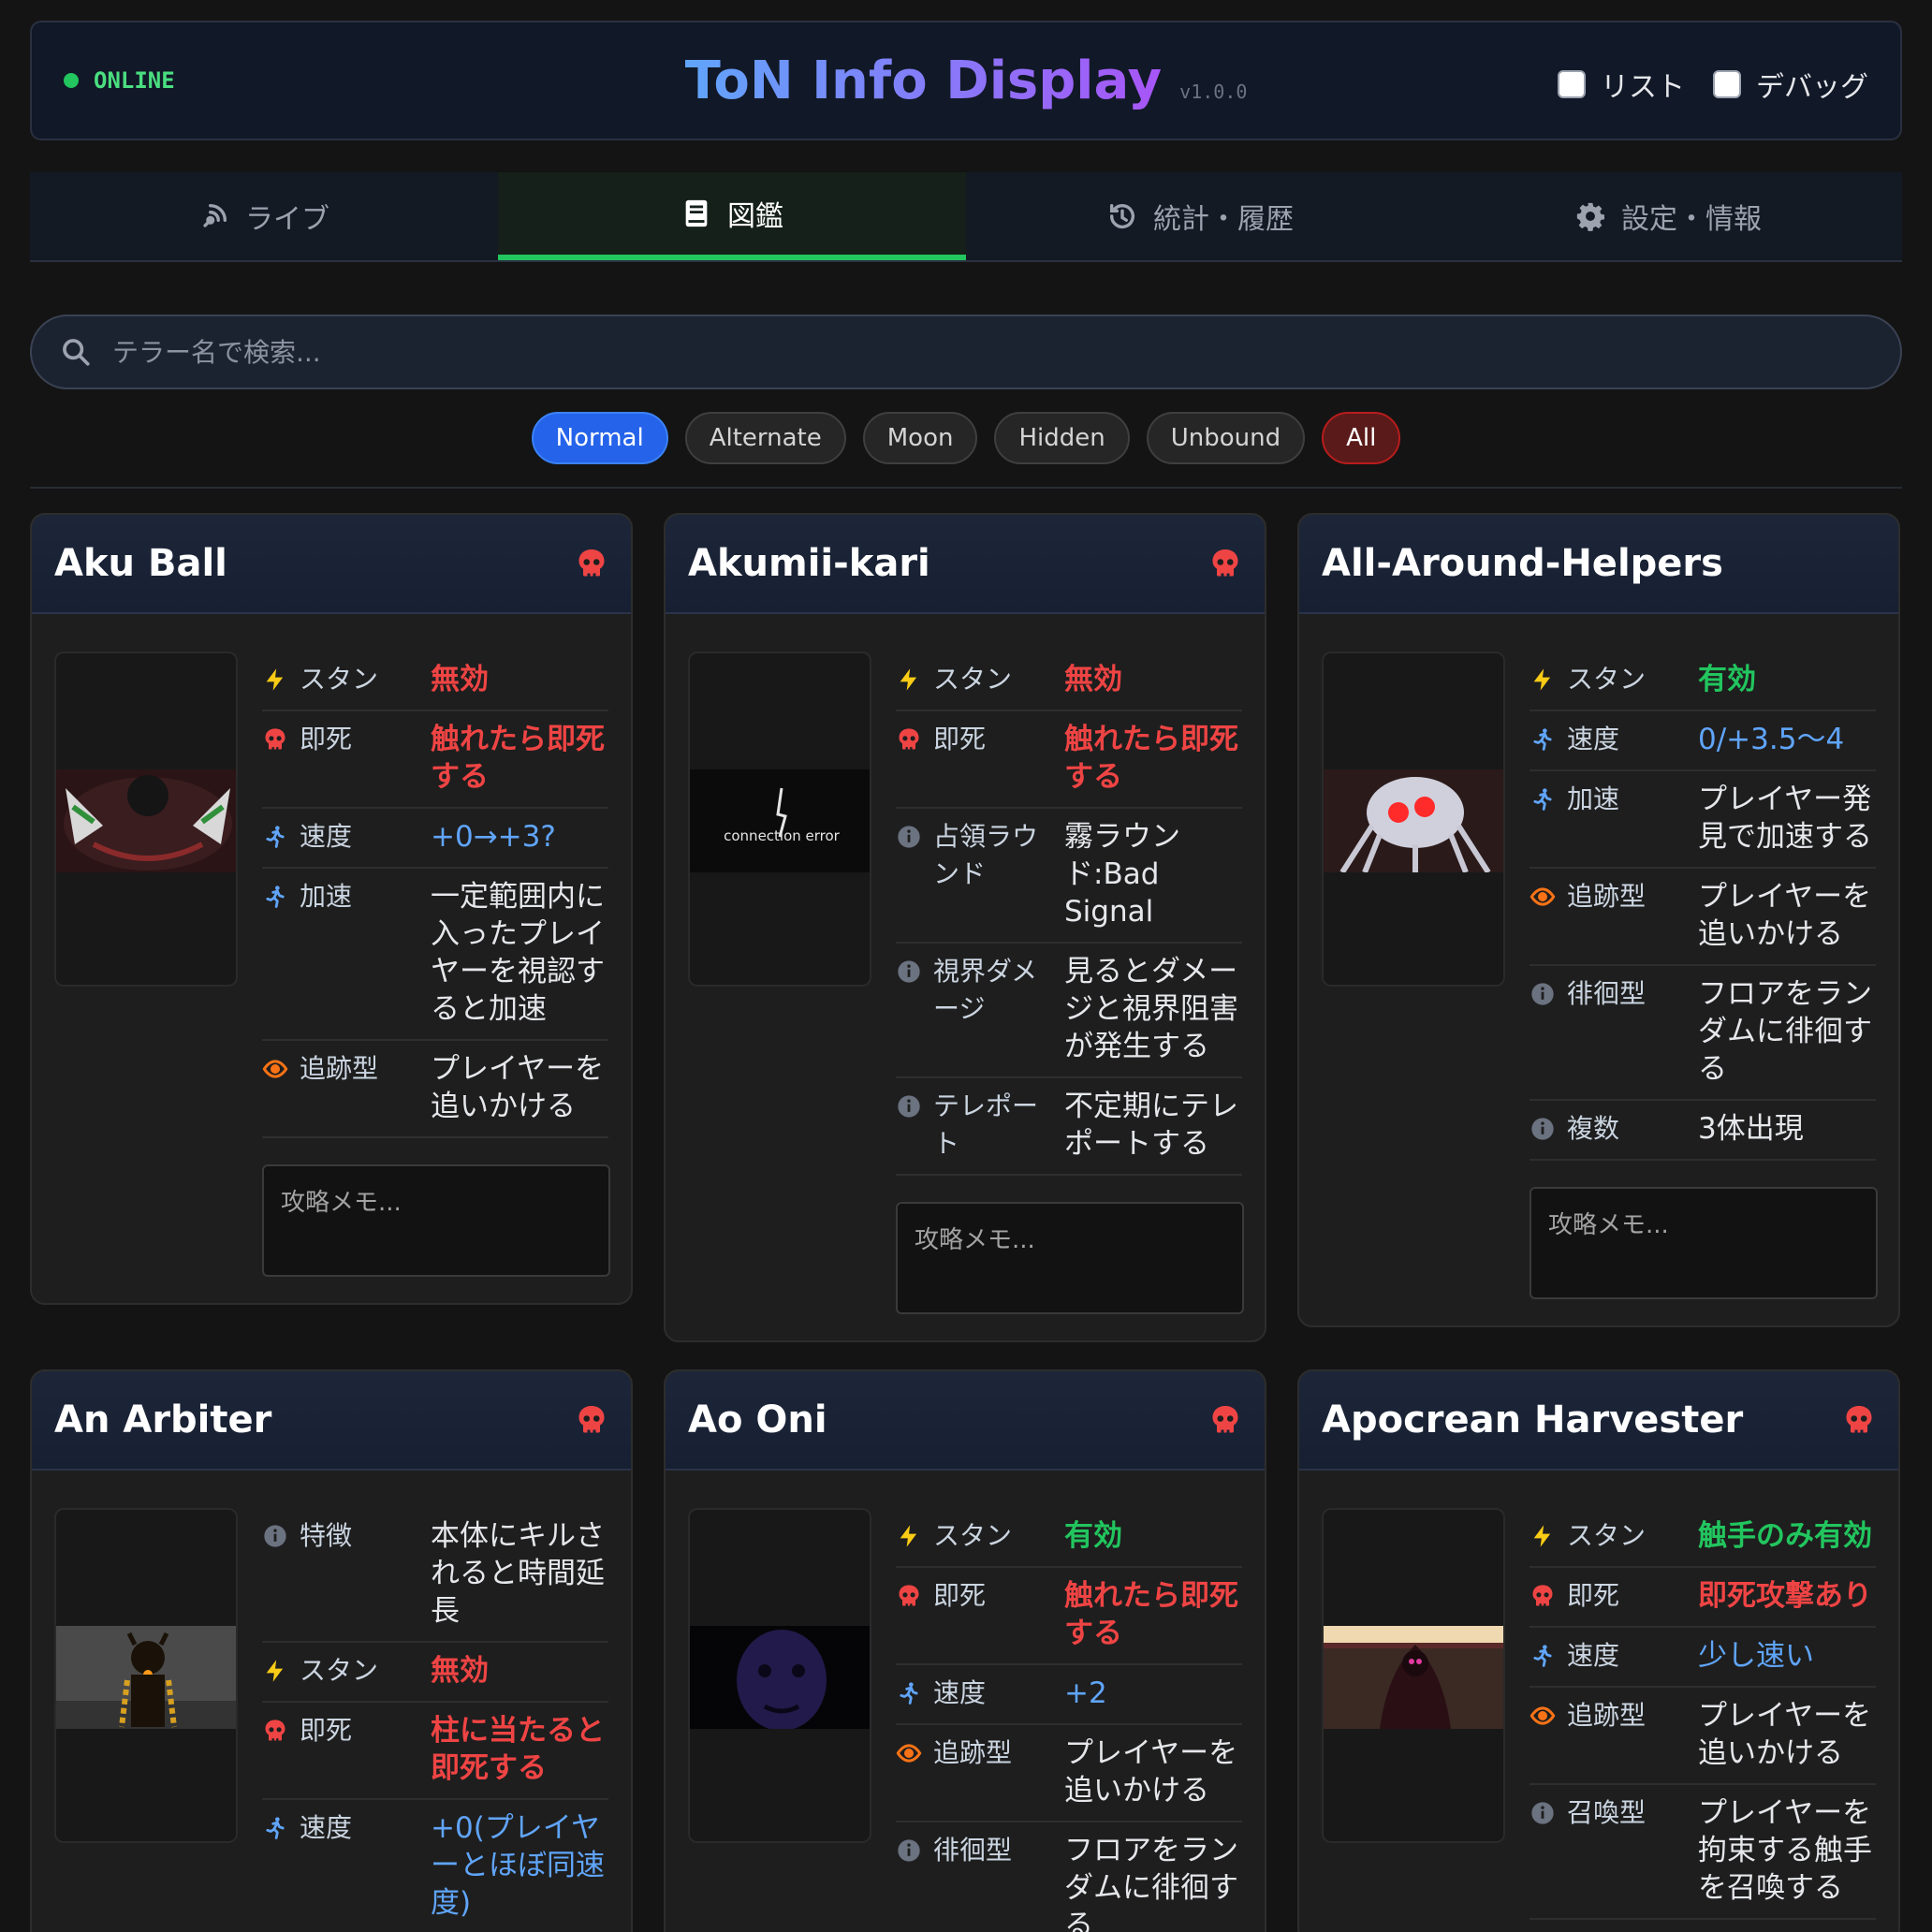  I want to click on main-tabs: ライブ 図鑑 統計・履歴 設定・情報, so click(966, 217).